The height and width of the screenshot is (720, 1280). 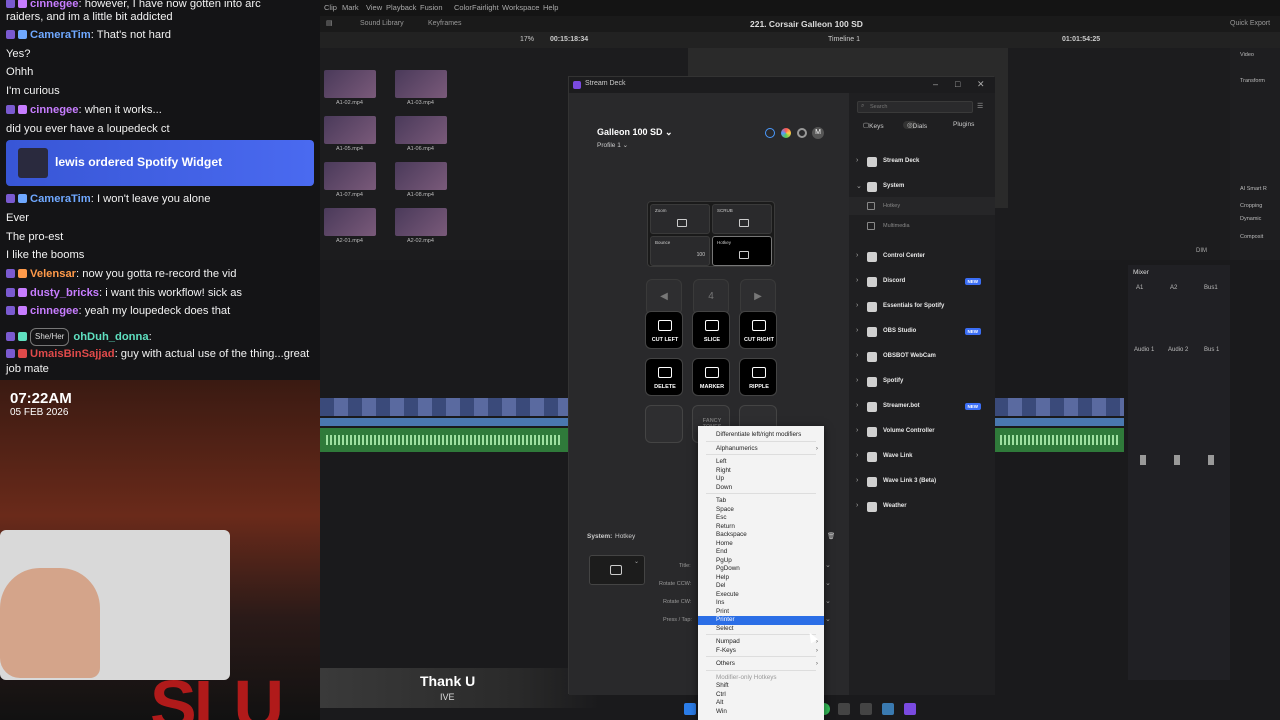 What do you see at coordinates (761, 642) in the screenshot?
I see `menu-item-numpad: Numpad ›` at bounding box center [761, 642].